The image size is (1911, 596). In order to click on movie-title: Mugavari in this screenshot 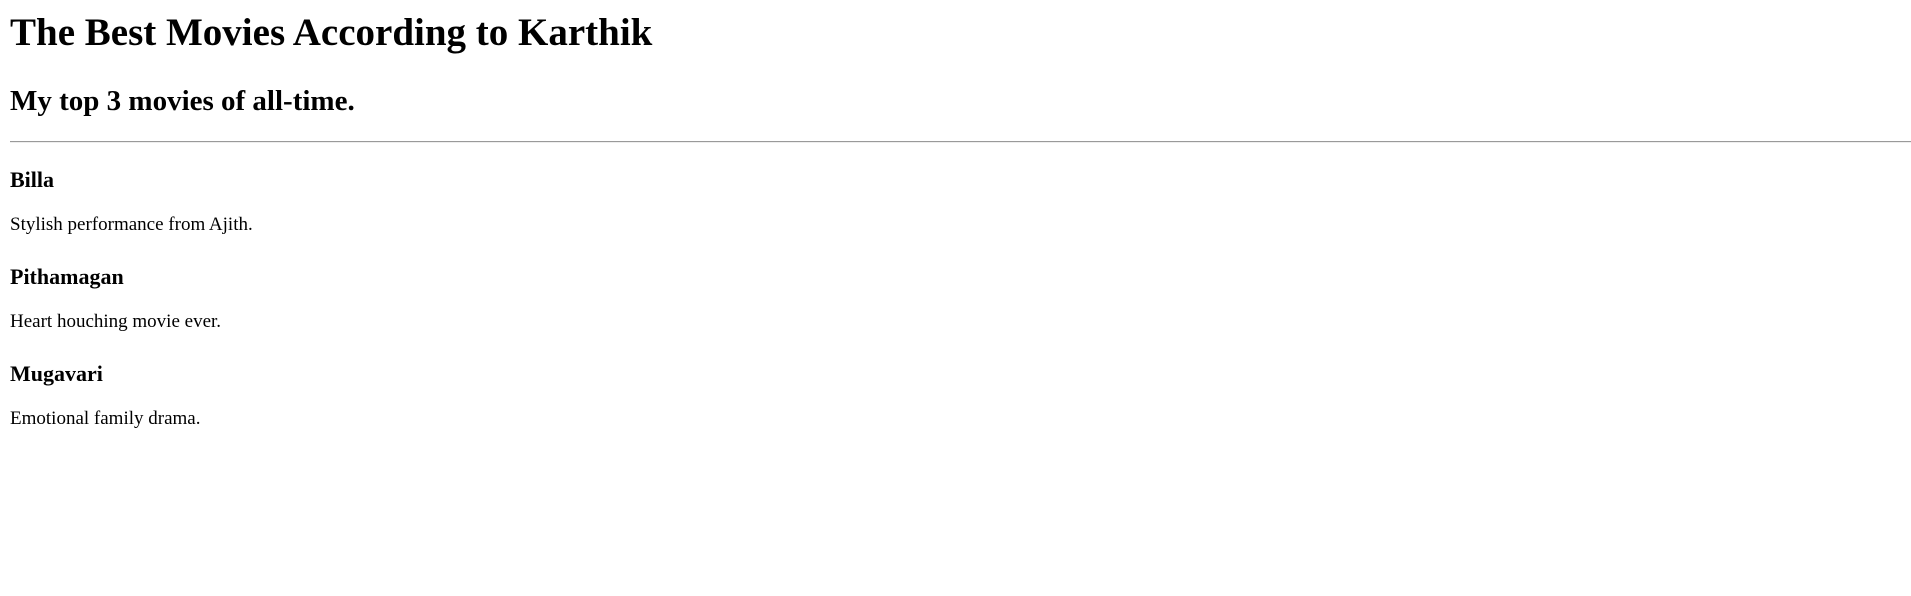, I will do `click(56, 373)`.